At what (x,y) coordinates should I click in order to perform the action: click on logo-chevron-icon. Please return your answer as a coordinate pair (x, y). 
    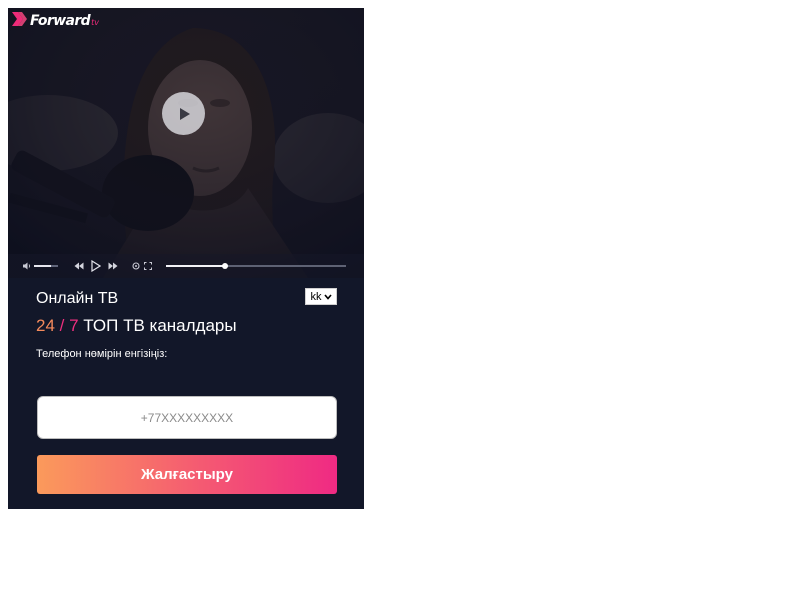
    Looking at the image, I should click on (19, 19).